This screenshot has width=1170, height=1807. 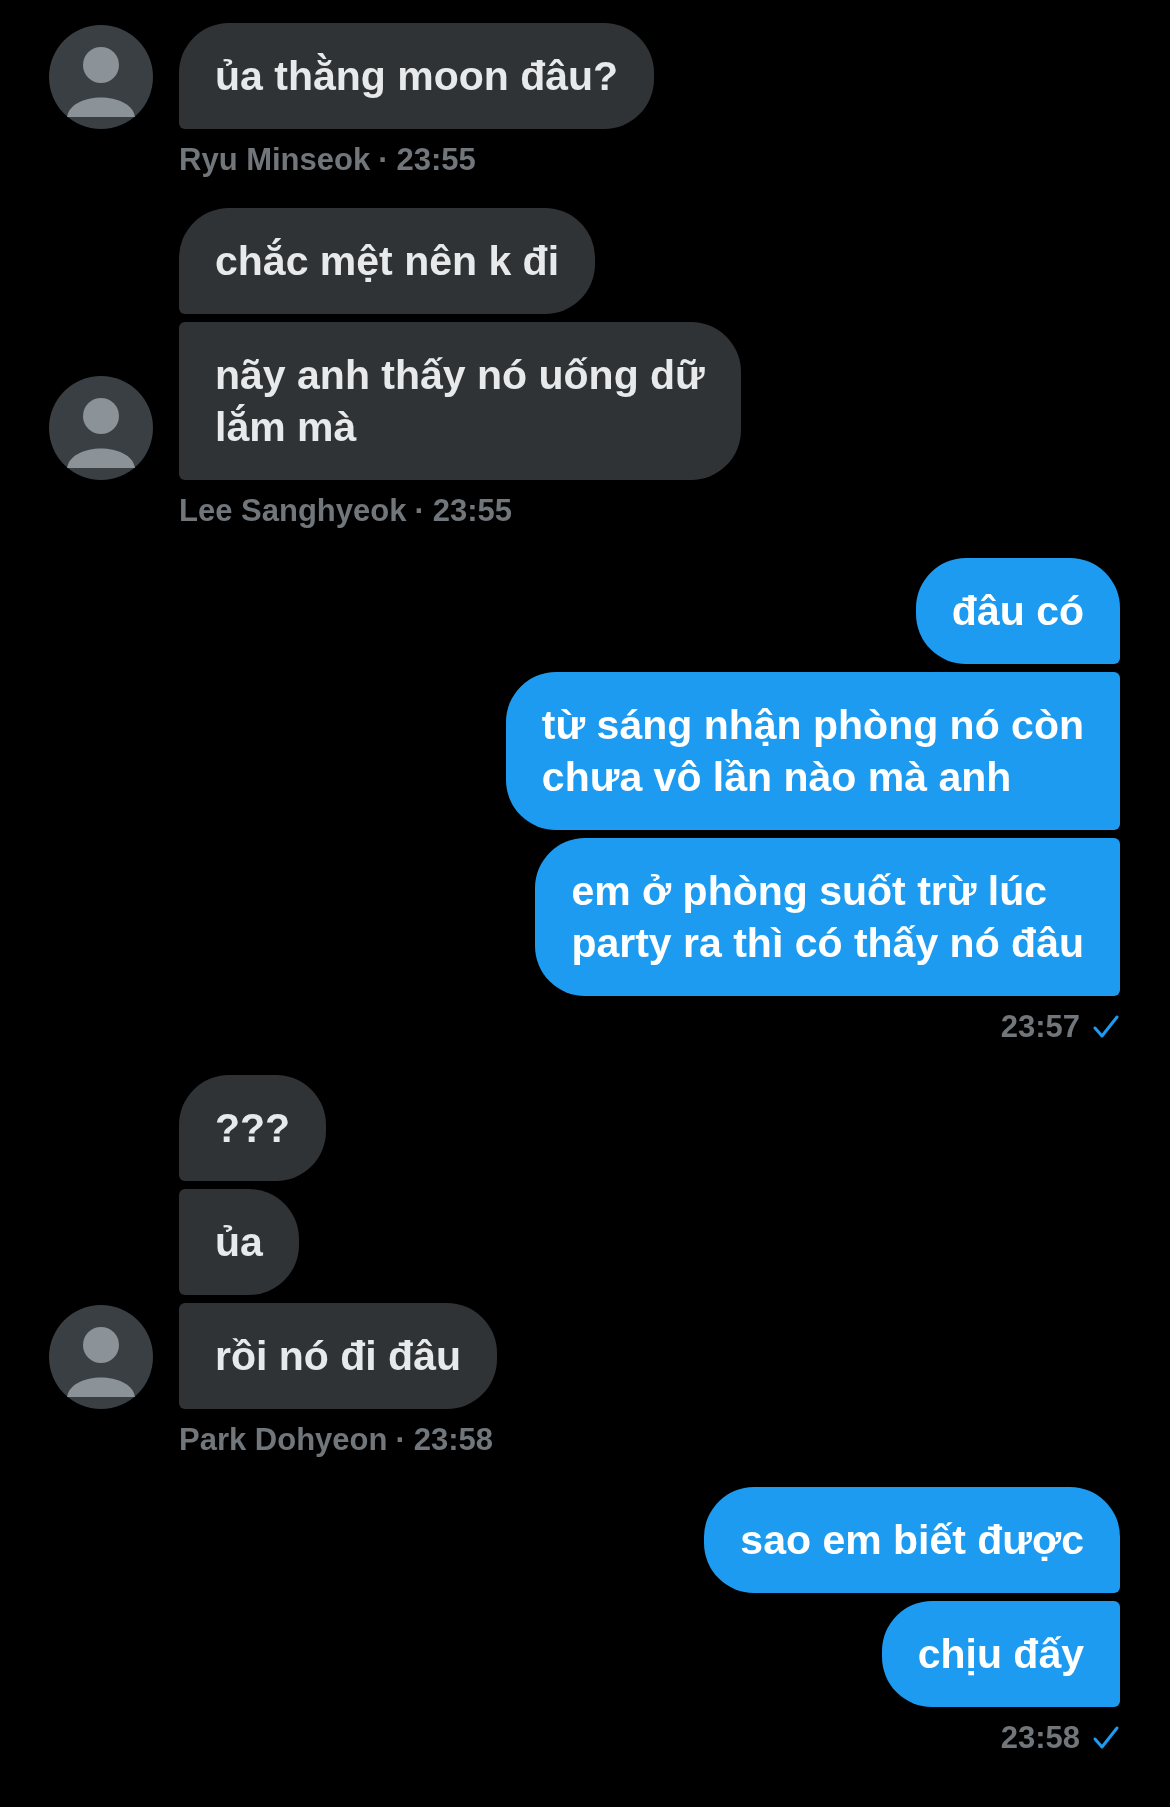 What do you see at coordinates (460, 400) in the screenshot?
I see `message-bubble: nãy anh thấy nó uống dữ lắm mà` at bounding box center [460, 400].